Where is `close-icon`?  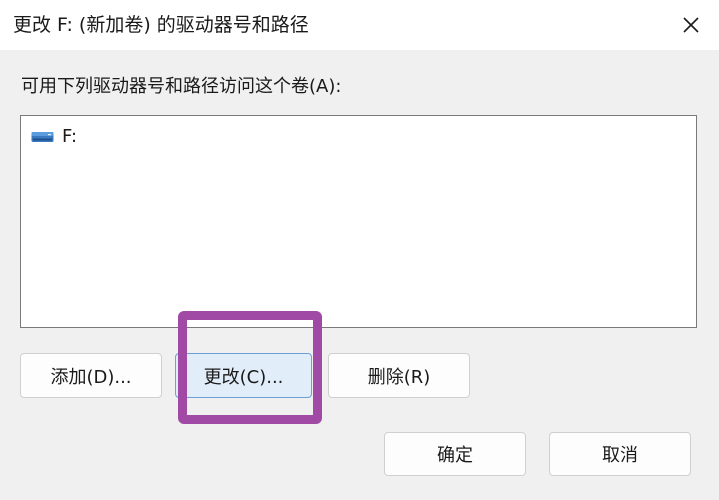
close-icon is located at coordinates (691, 25).